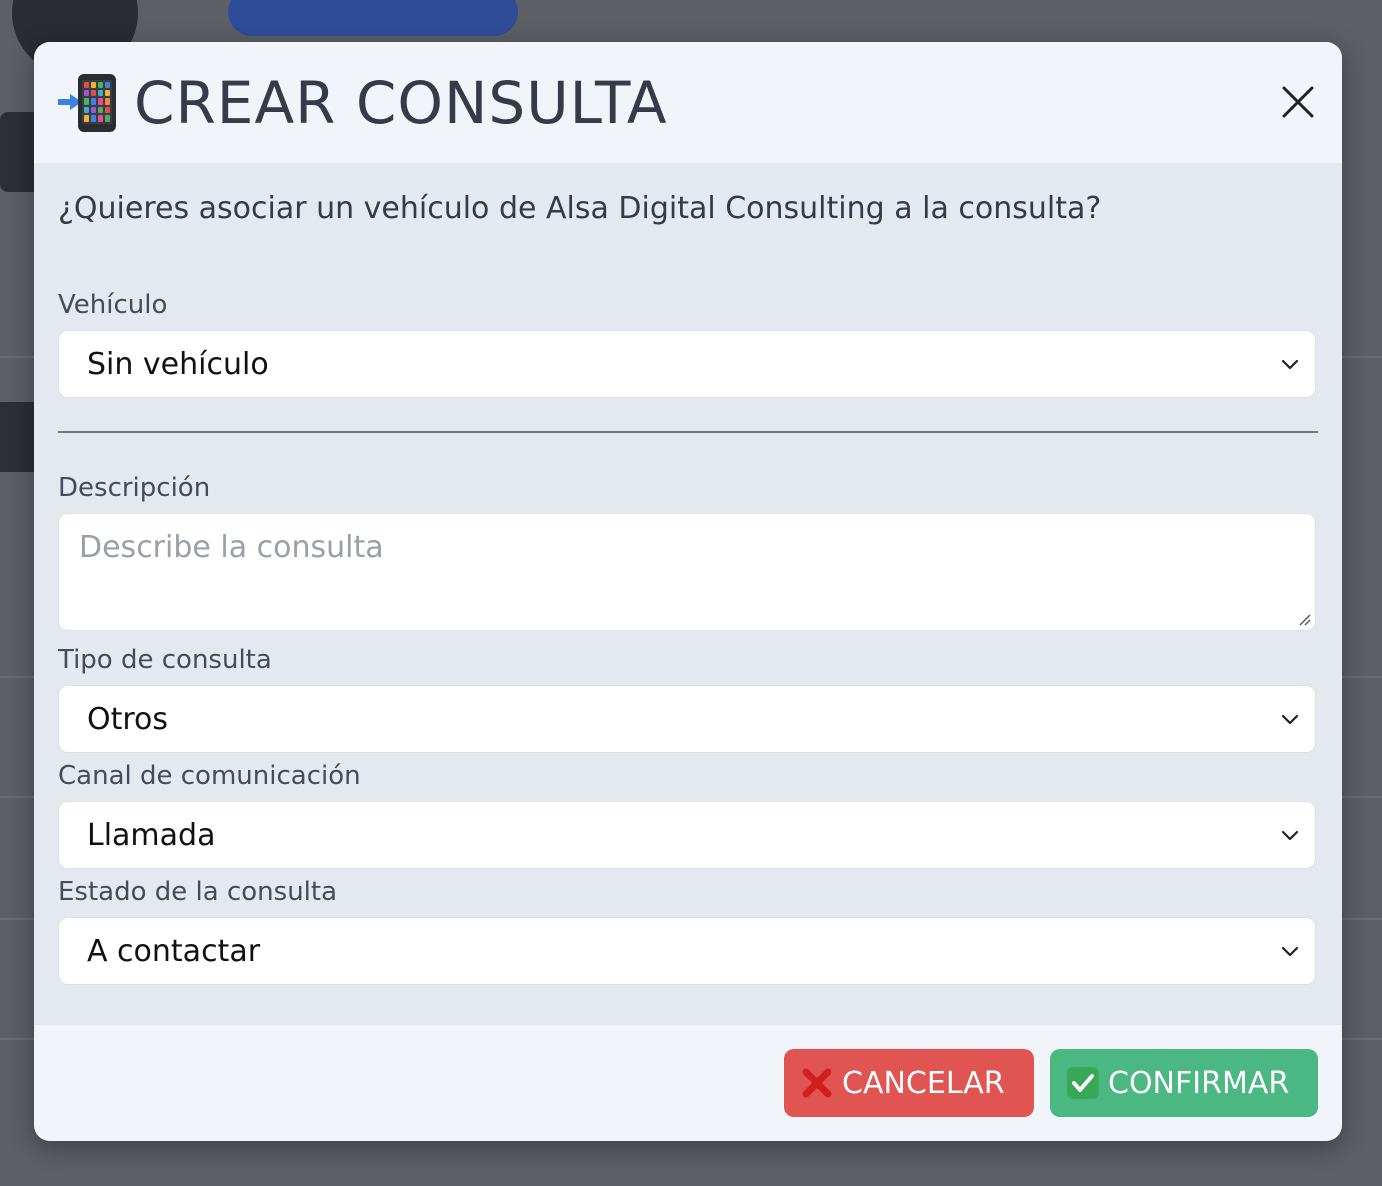  Describe the element at coordinates (209, 776) in the screenshot. I see `channel-label: Canal de comunicación` at that location.